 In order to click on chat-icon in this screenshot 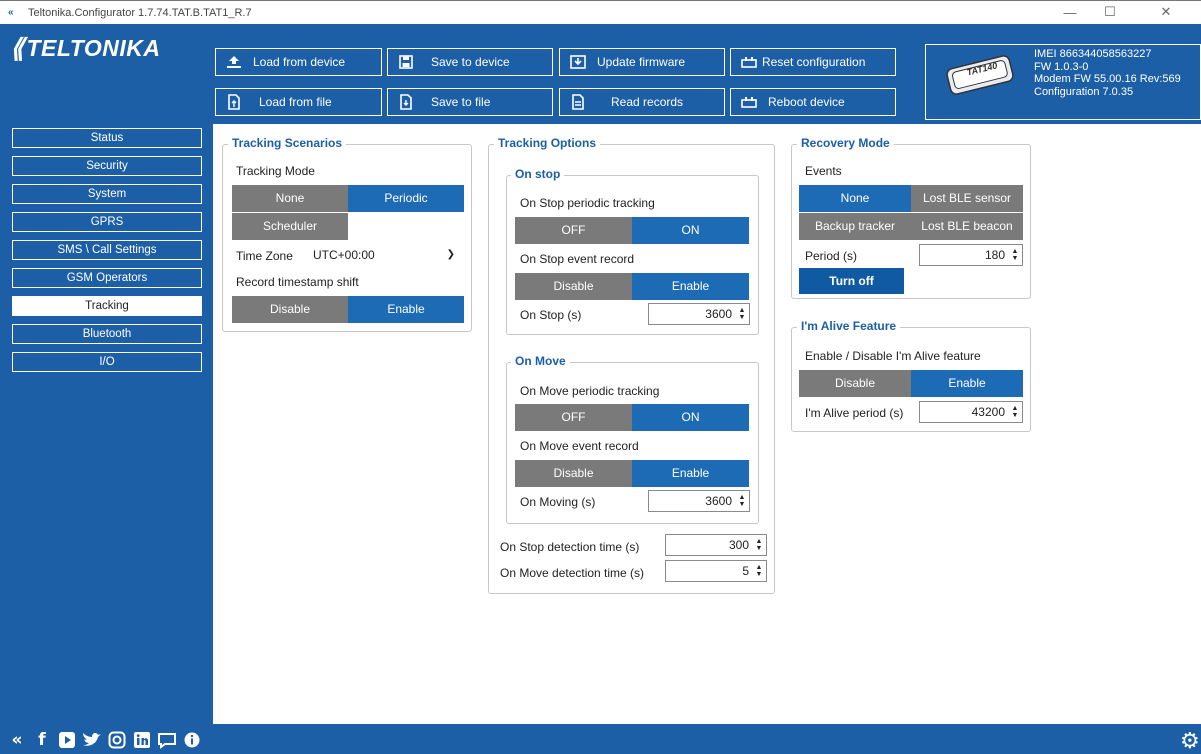, I will do `click(167, 740)`.